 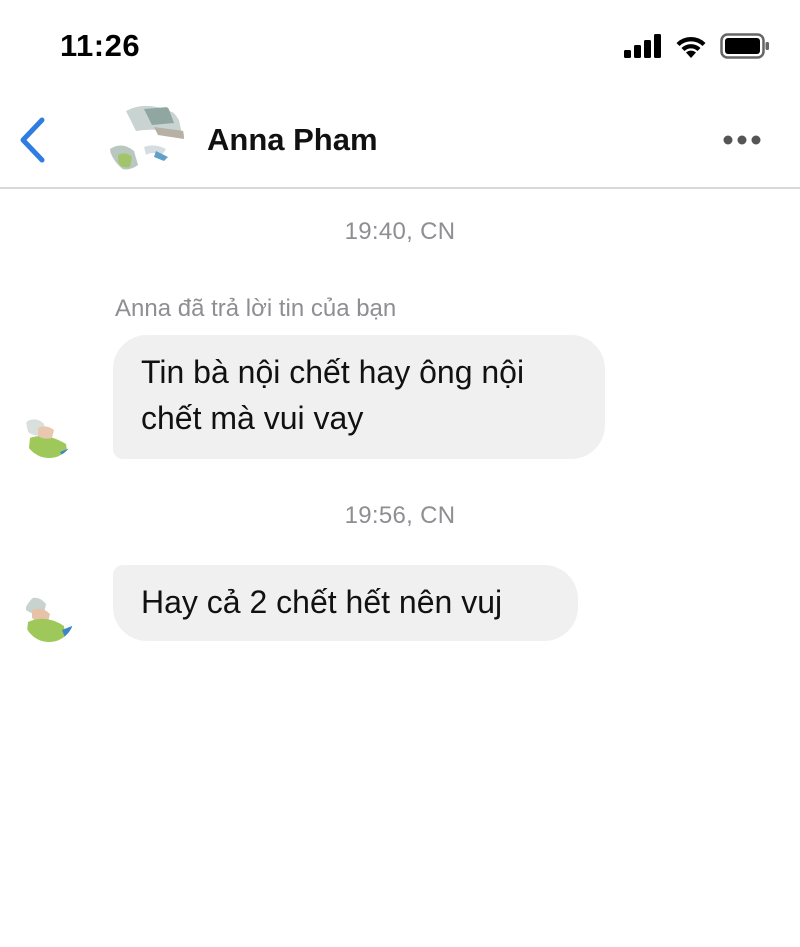 I want to click on back-button, so click(x=34, y=140).